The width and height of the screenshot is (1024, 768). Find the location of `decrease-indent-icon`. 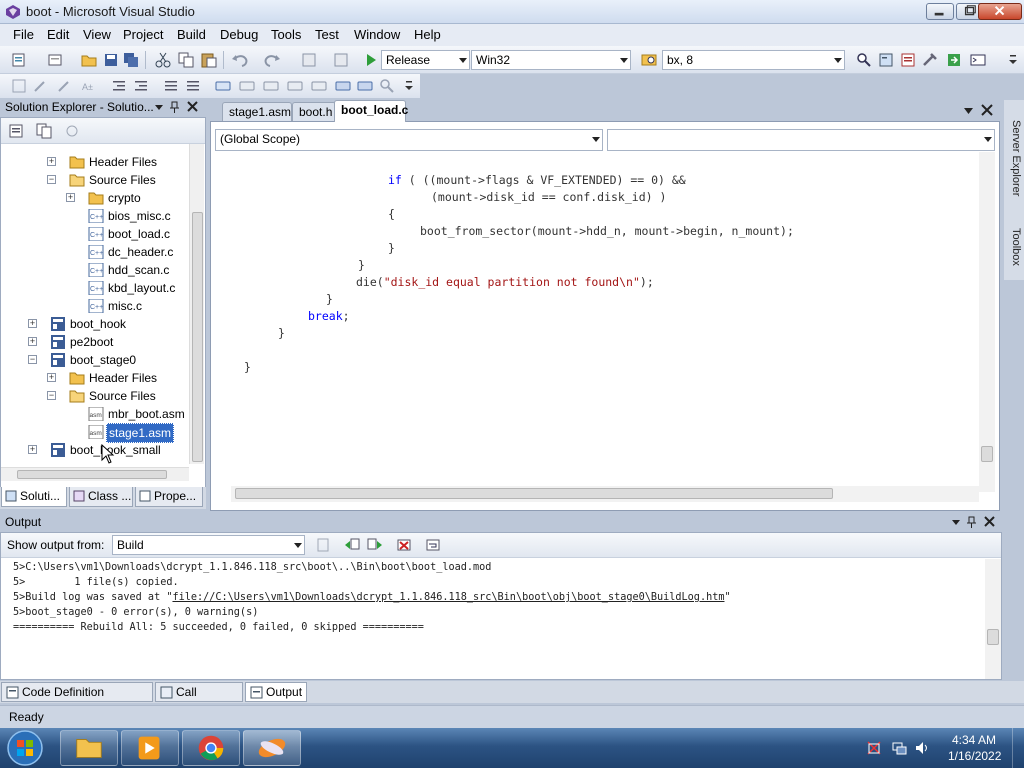

decrease-indent-icon is located at coordinates (119, 86).